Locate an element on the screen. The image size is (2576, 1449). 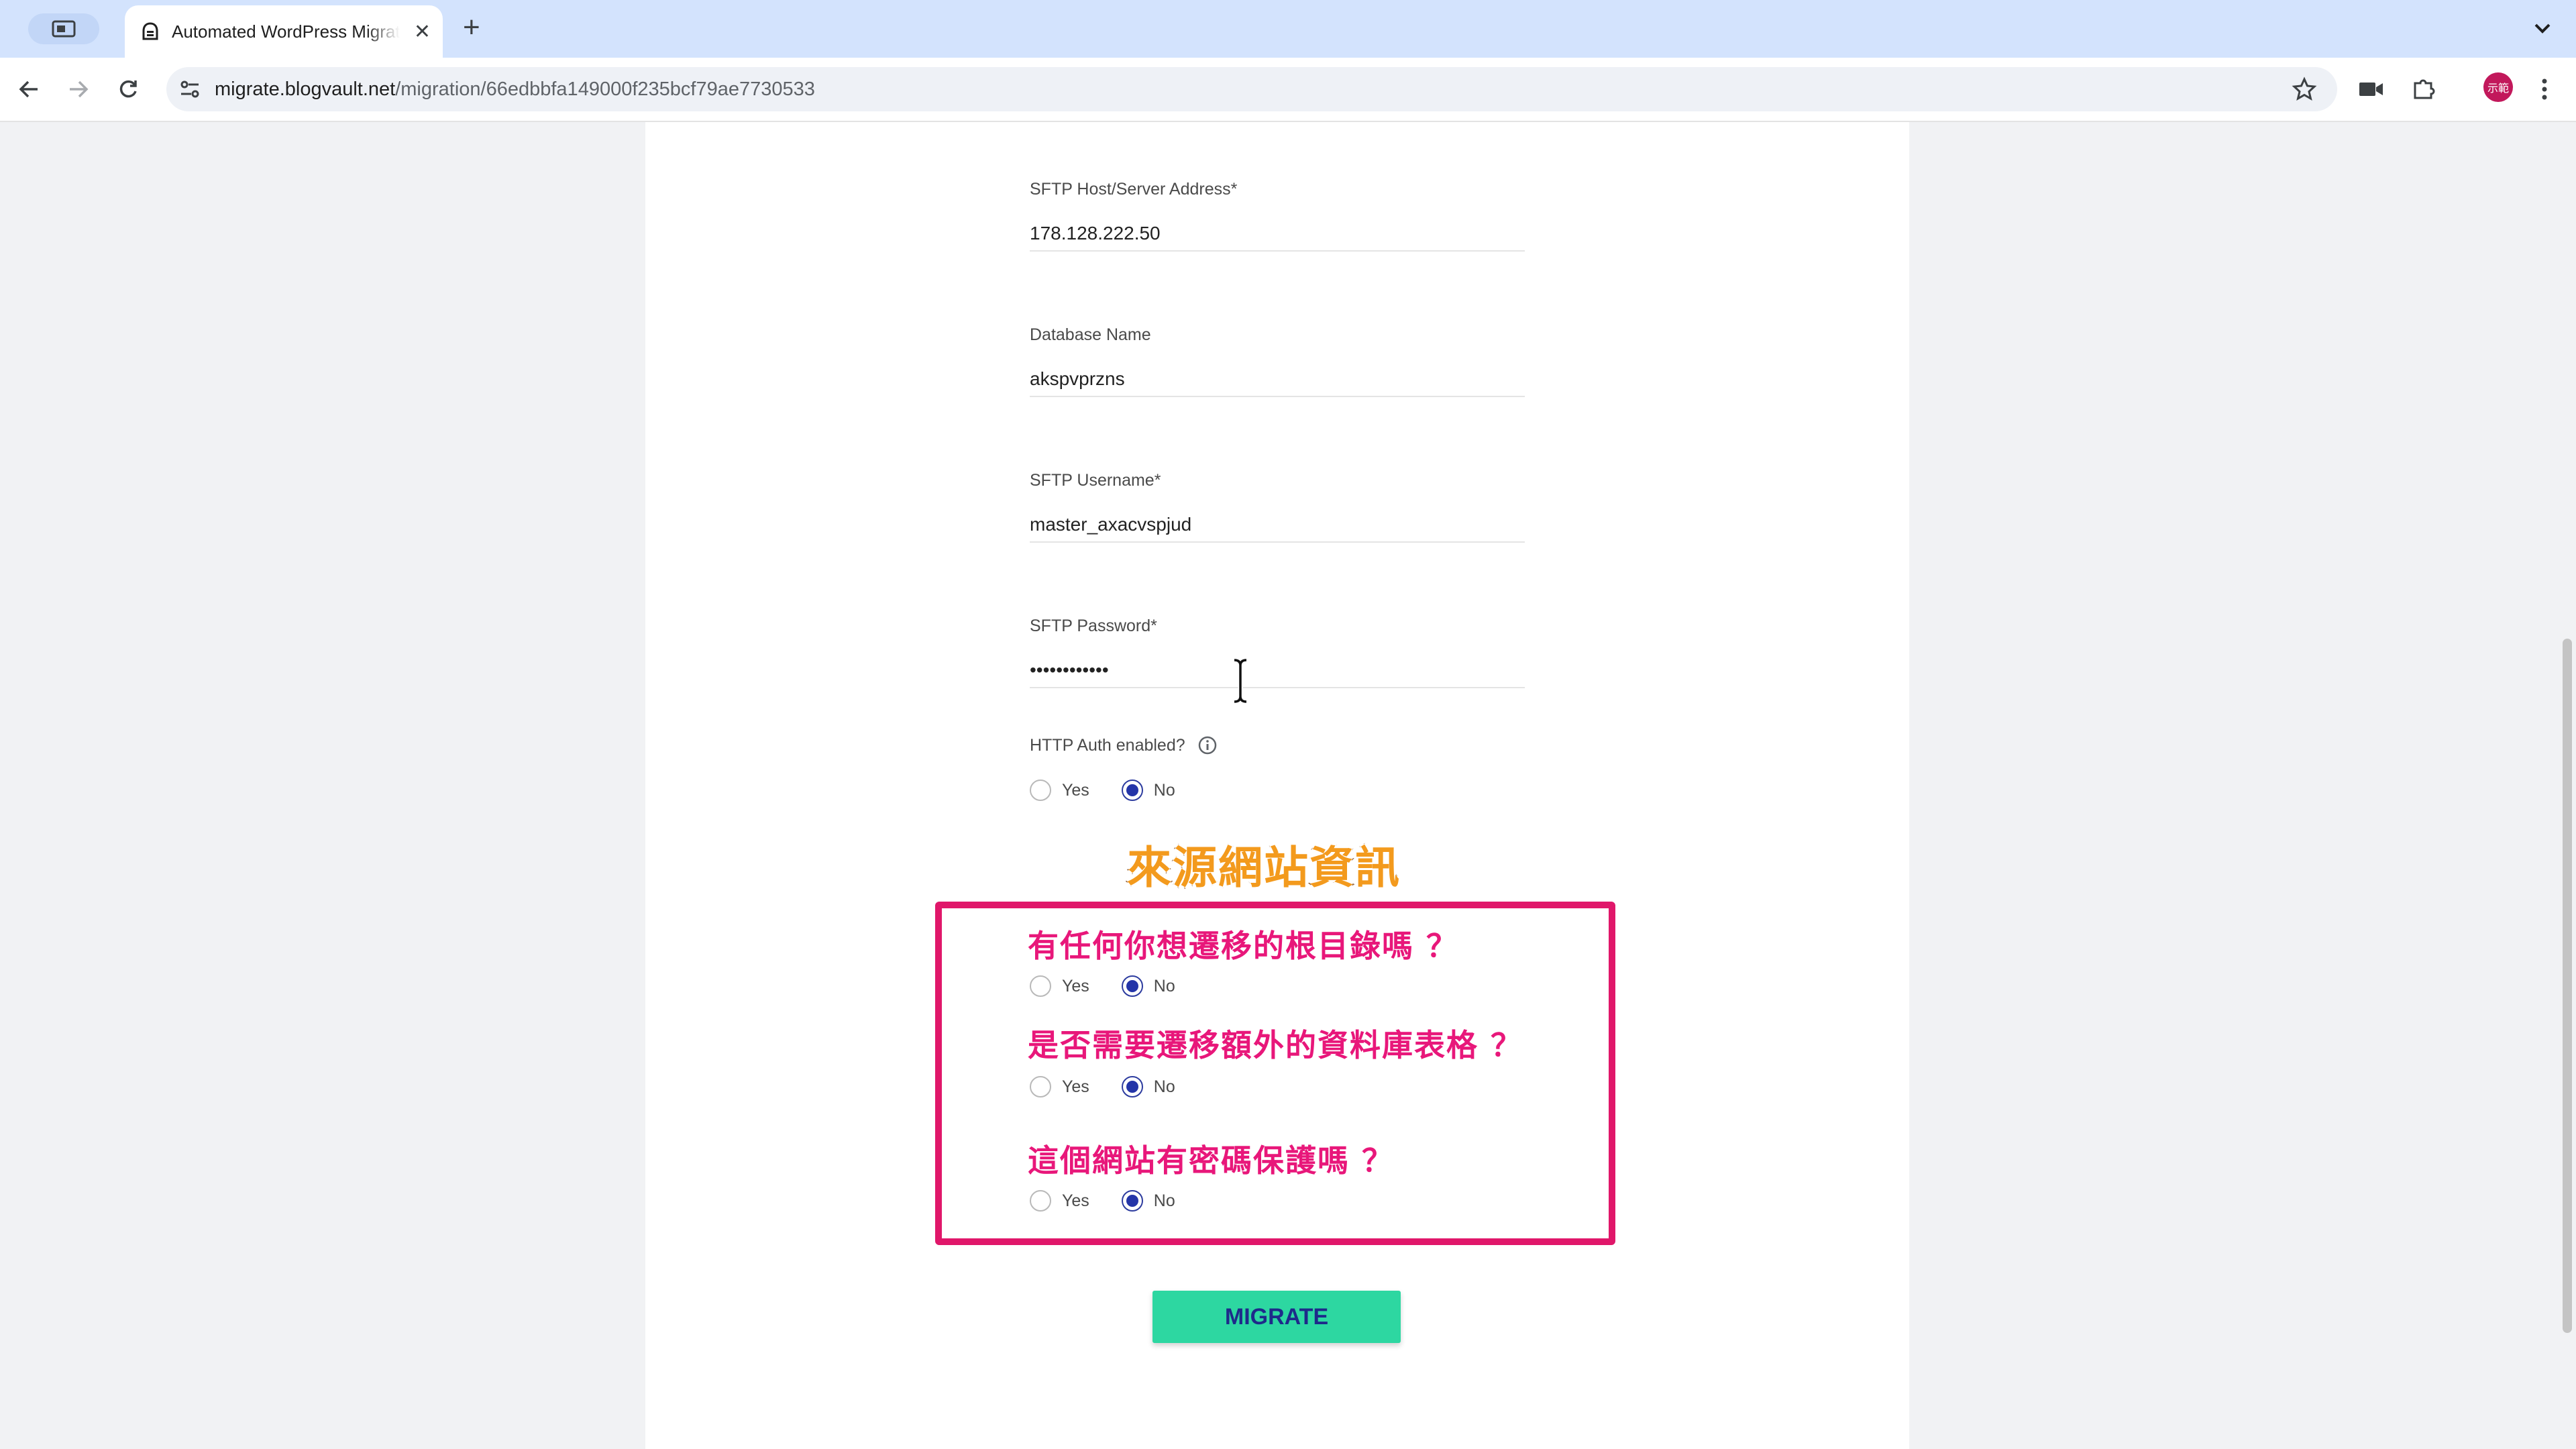
root-directory-radio-group: Yes No is located at coordinates (1119, 986).